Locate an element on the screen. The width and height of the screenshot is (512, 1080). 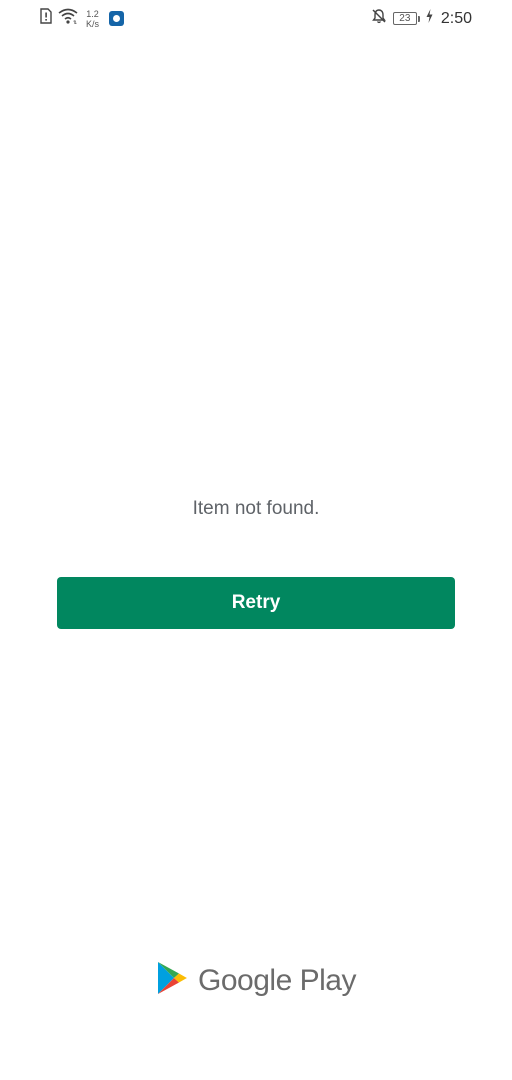
battery-icon: 23 is located at coordinates (406, 18).